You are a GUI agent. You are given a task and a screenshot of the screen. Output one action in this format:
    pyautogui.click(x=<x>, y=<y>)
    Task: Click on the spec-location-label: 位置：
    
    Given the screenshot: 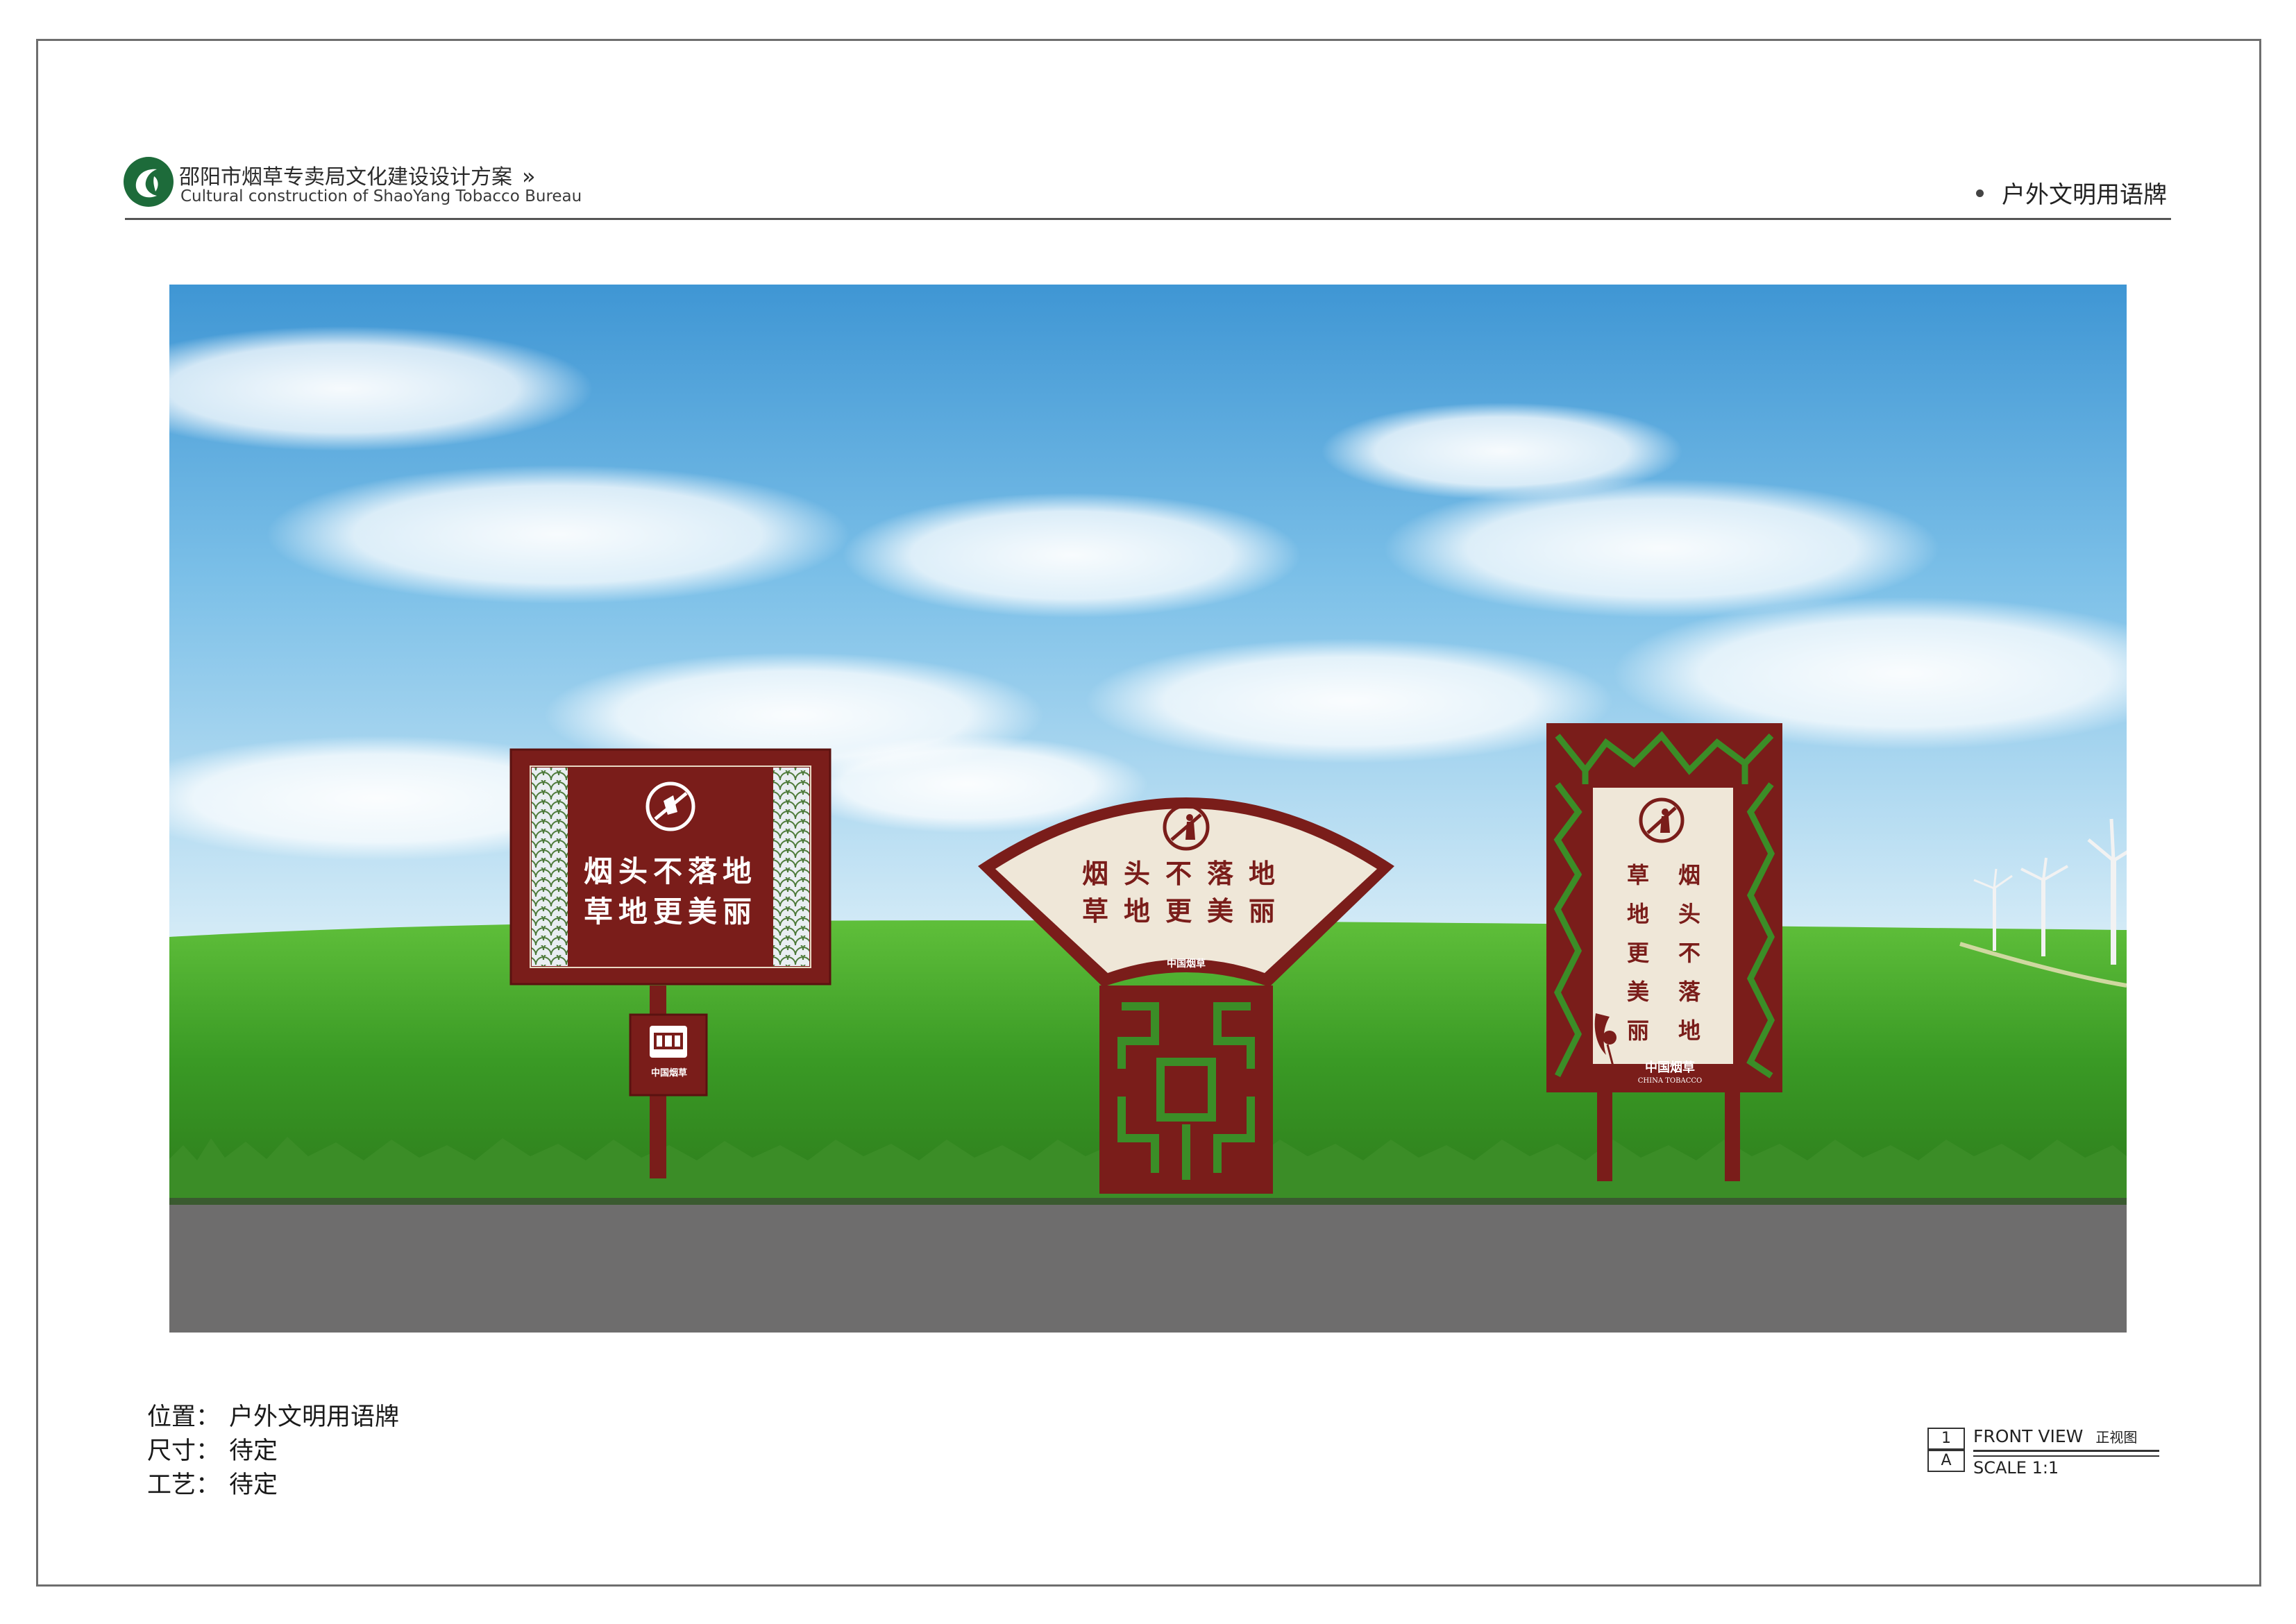 What is the action you would take?
    pyautogui.click(x=184, y=1417)
    